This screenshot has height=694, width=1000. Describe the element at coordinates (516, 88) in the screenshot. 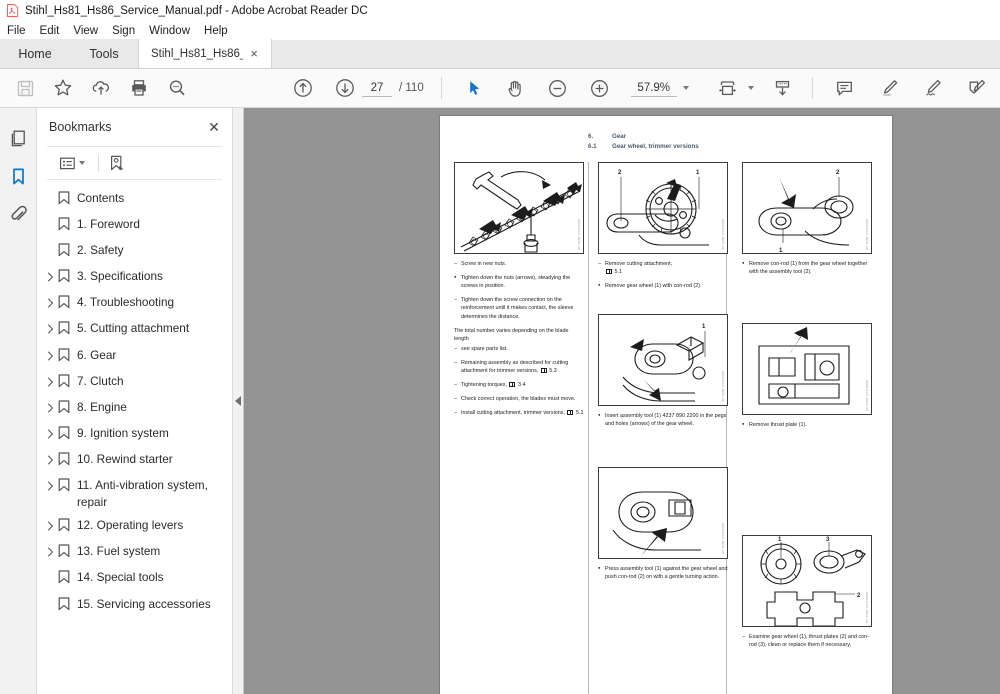

I see `hand-icon` at that location.